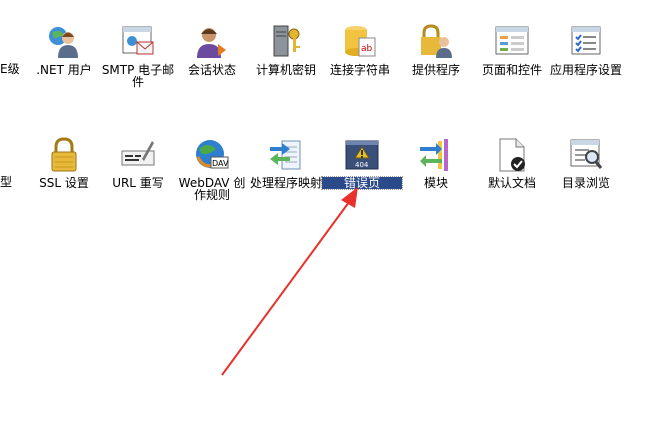 Image resolution: width=659 pixels, height=422 pixels. Describe the element at coordinates (138, 183) in the screenshot. I see `feature-label: URL 重写` at that location.